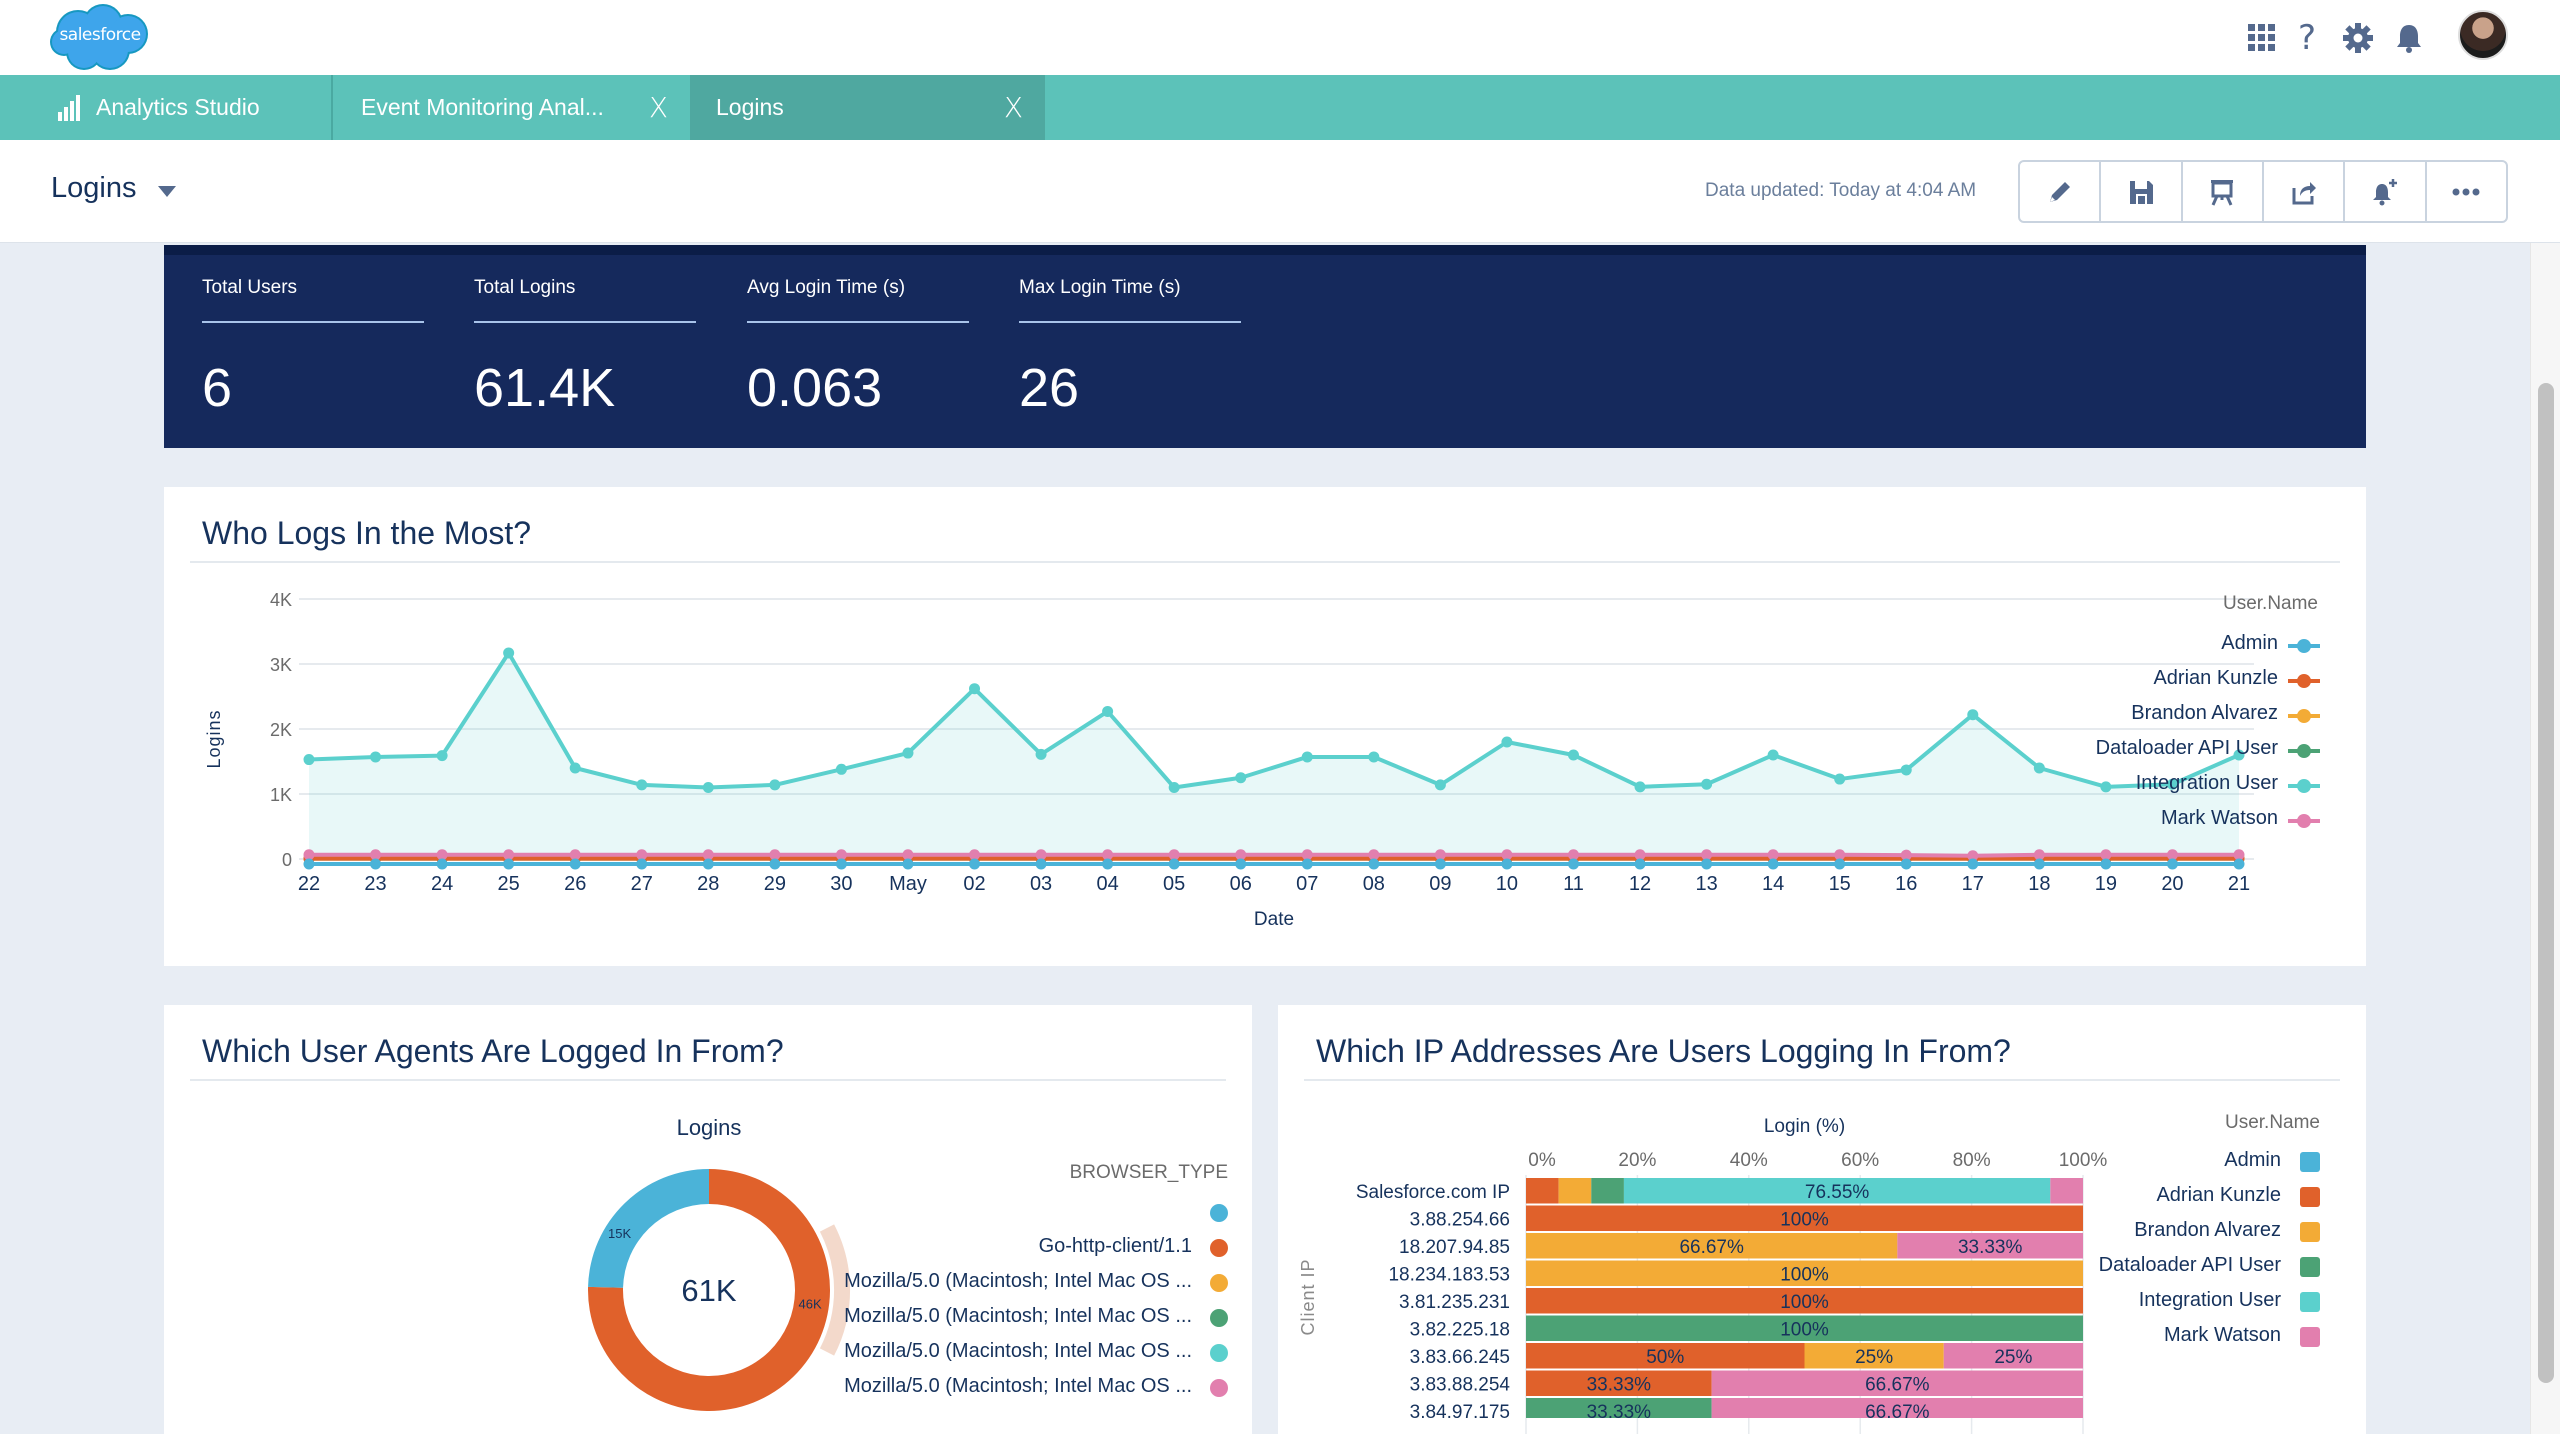 The height and width of the screenshot is (1434, 2560). I want to click on kpi-avg-login-time: Avg Login Time (s) 0.063, so click(858, 348).